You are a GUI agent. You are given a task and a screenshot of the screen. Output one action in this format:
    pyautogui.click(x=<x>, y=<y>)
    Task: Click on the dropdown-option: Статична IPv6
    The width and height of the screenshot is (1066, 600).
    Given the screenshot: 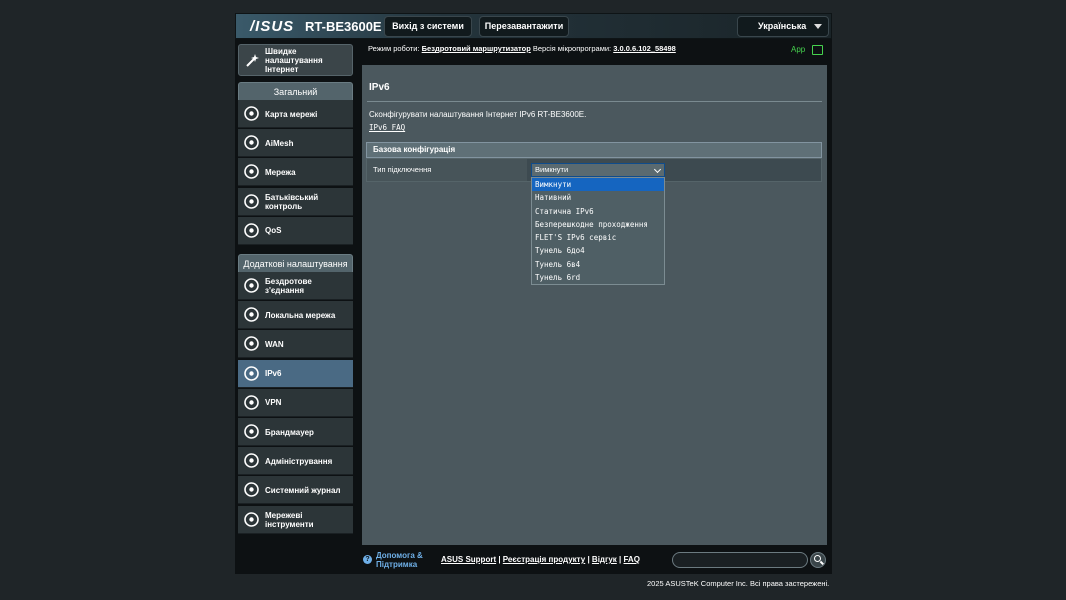 What is the action you would take?
    pyautogui.click(x=598, y=211)
    